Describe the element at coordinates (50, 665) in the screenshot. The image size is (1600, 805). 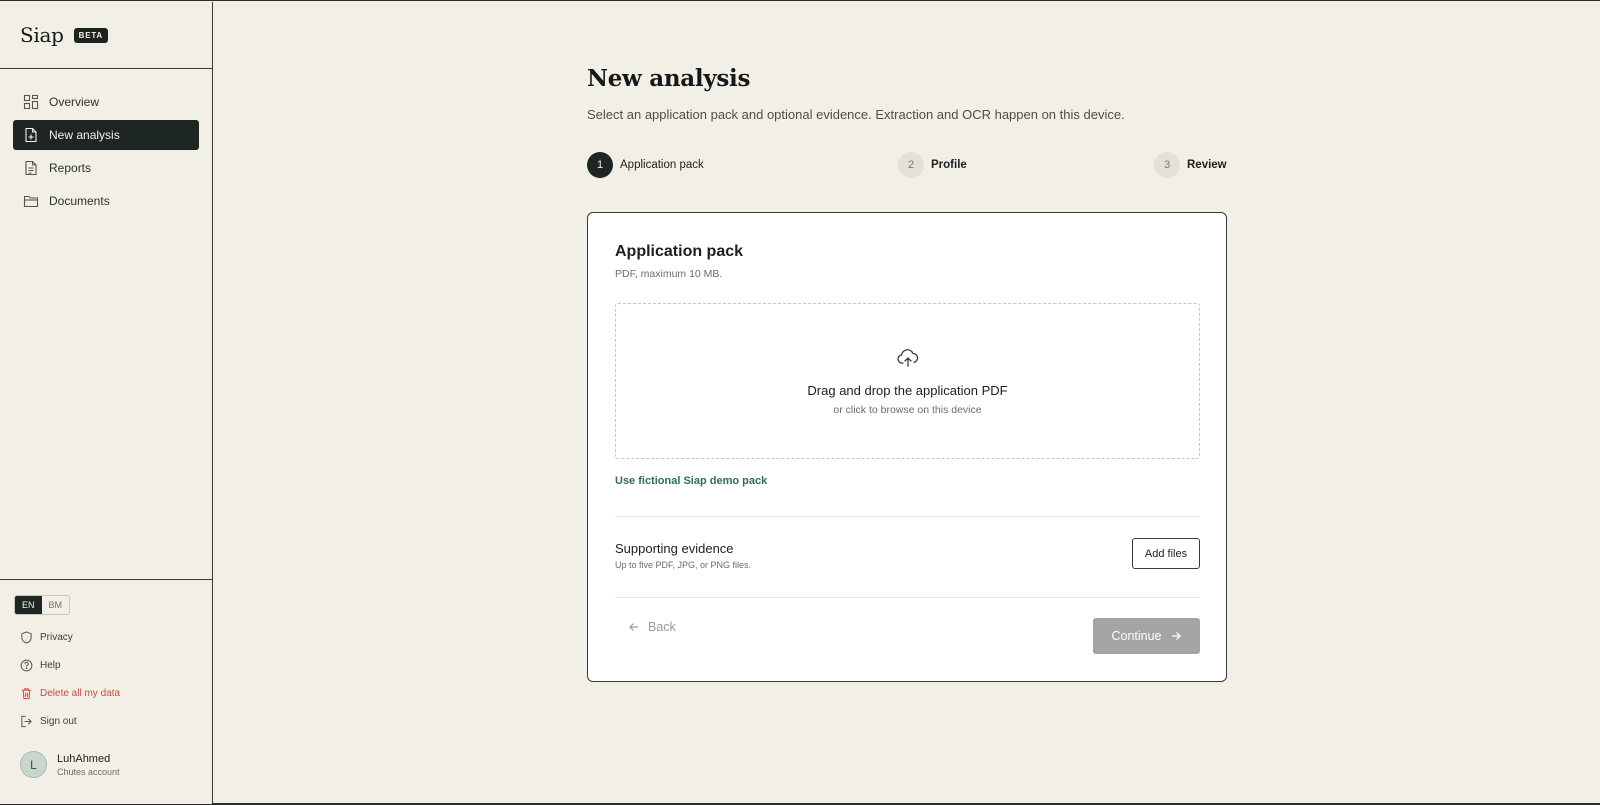
I see `help-label: Help` at that location.